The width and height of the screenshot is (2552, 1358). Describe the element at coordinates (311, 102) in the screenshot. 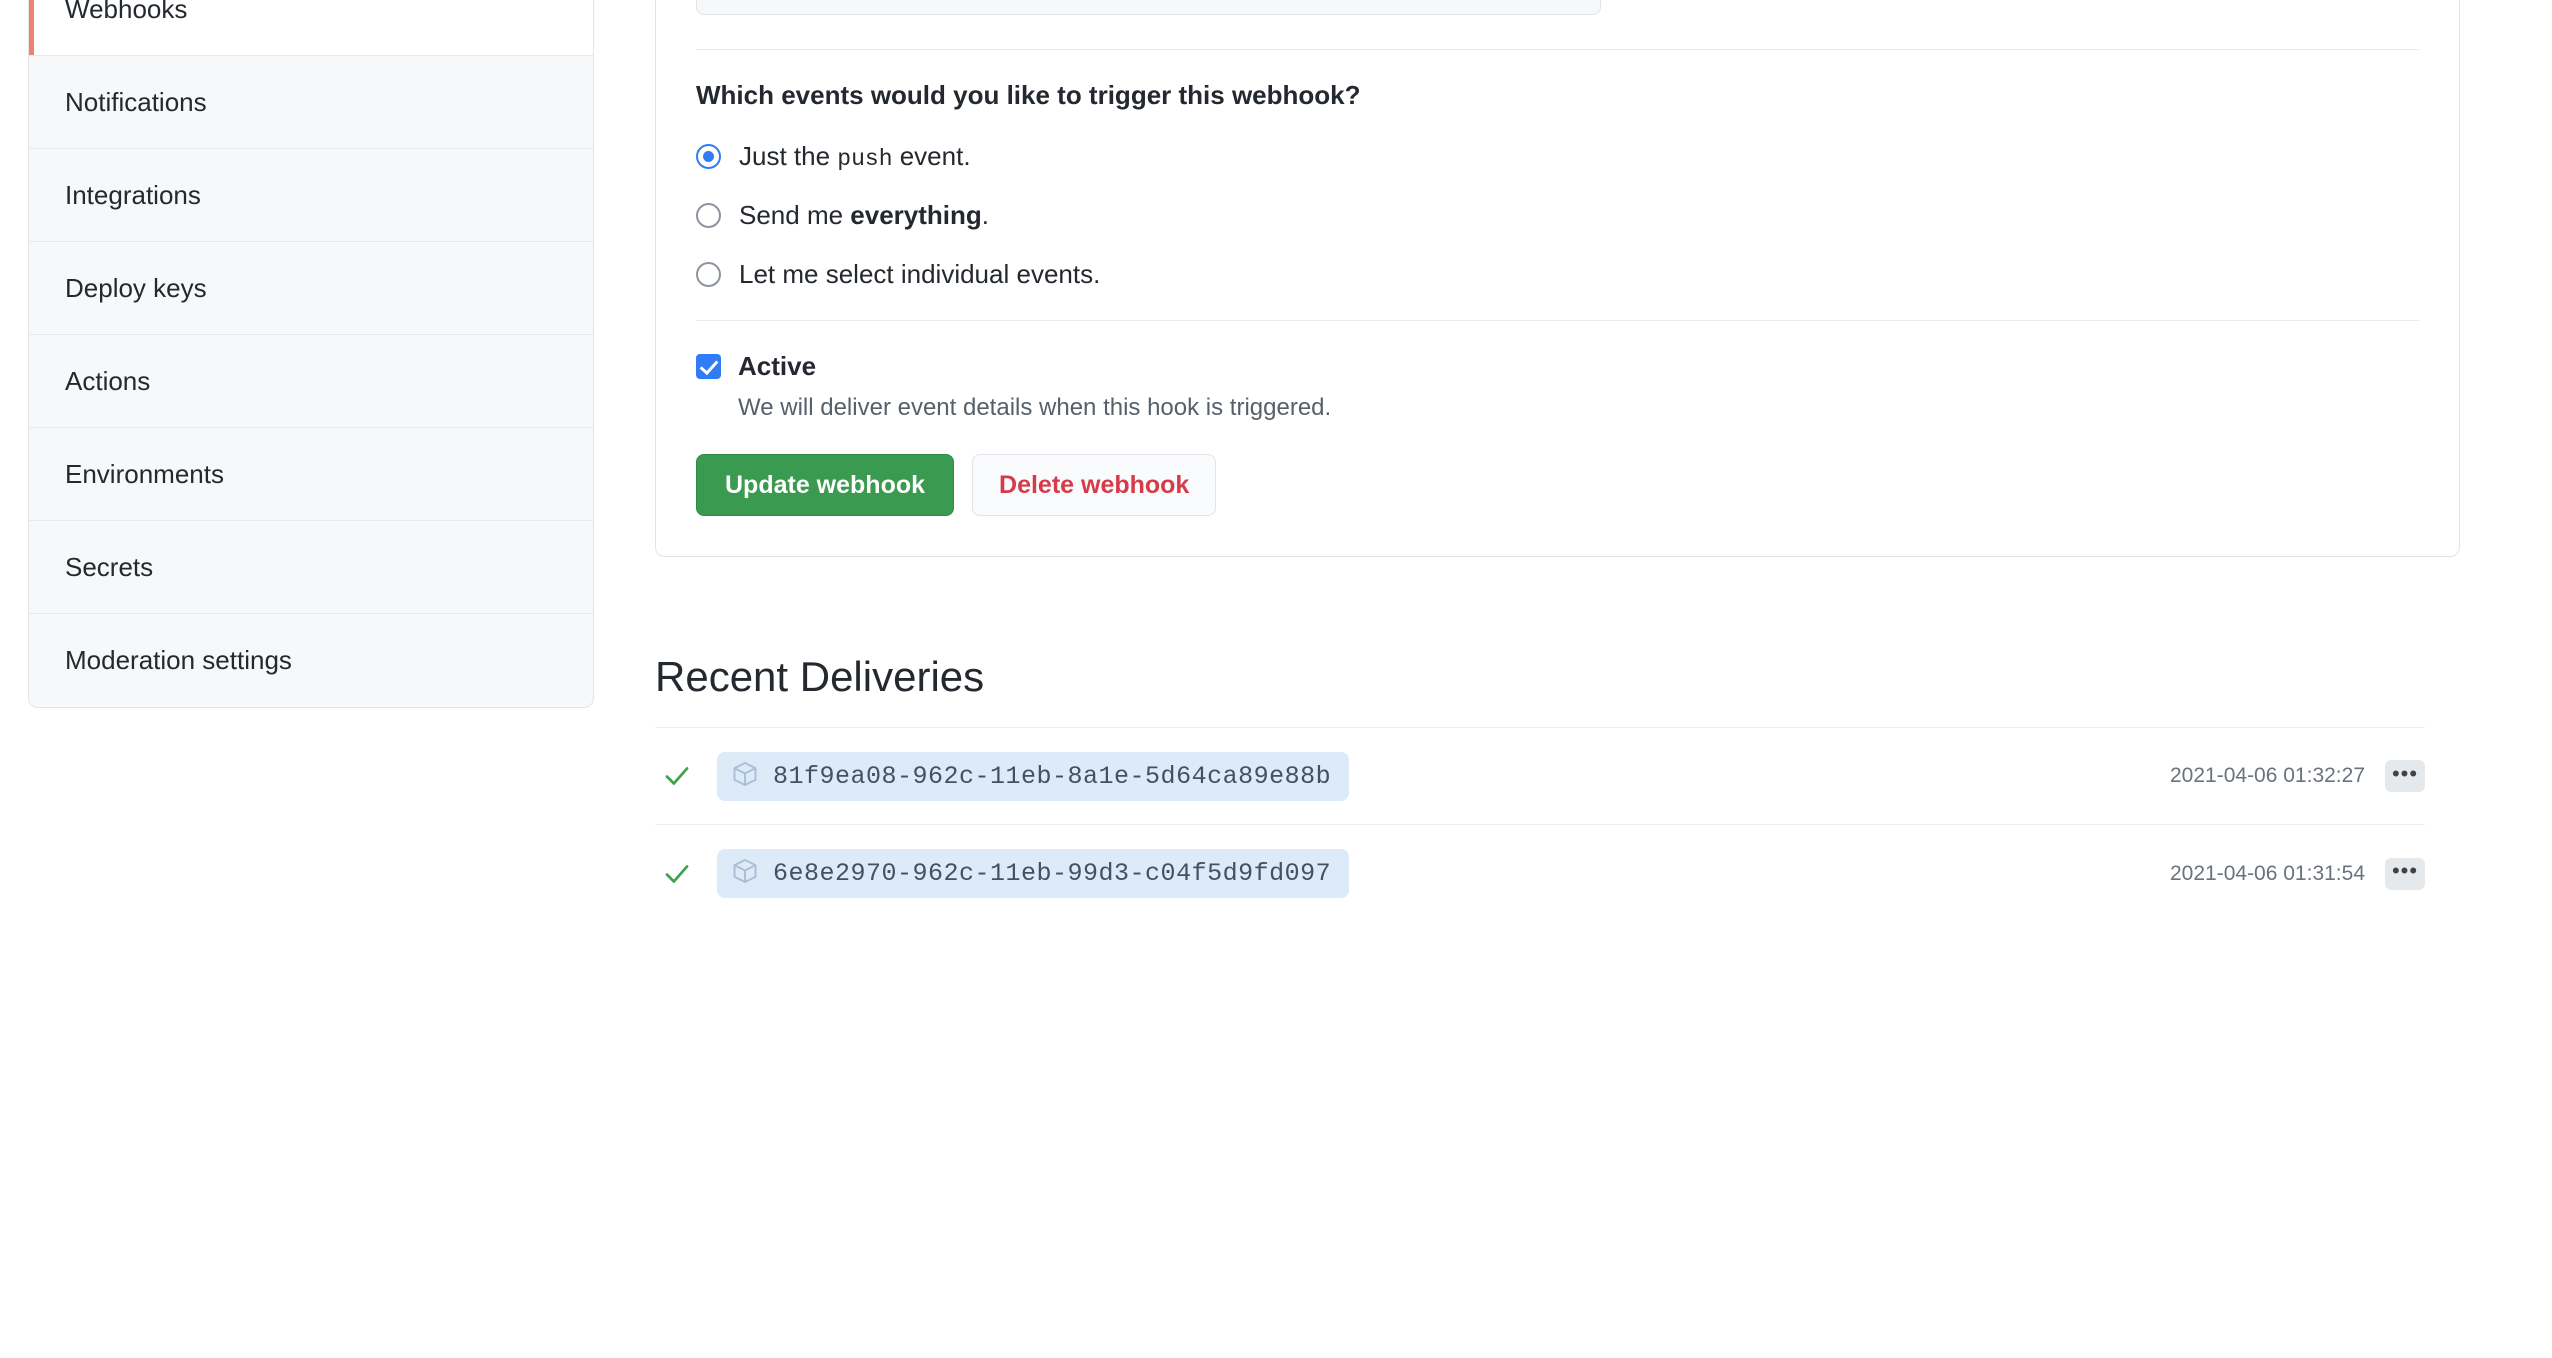

I see `sidebar-item-notifications: Notifications` at that location.